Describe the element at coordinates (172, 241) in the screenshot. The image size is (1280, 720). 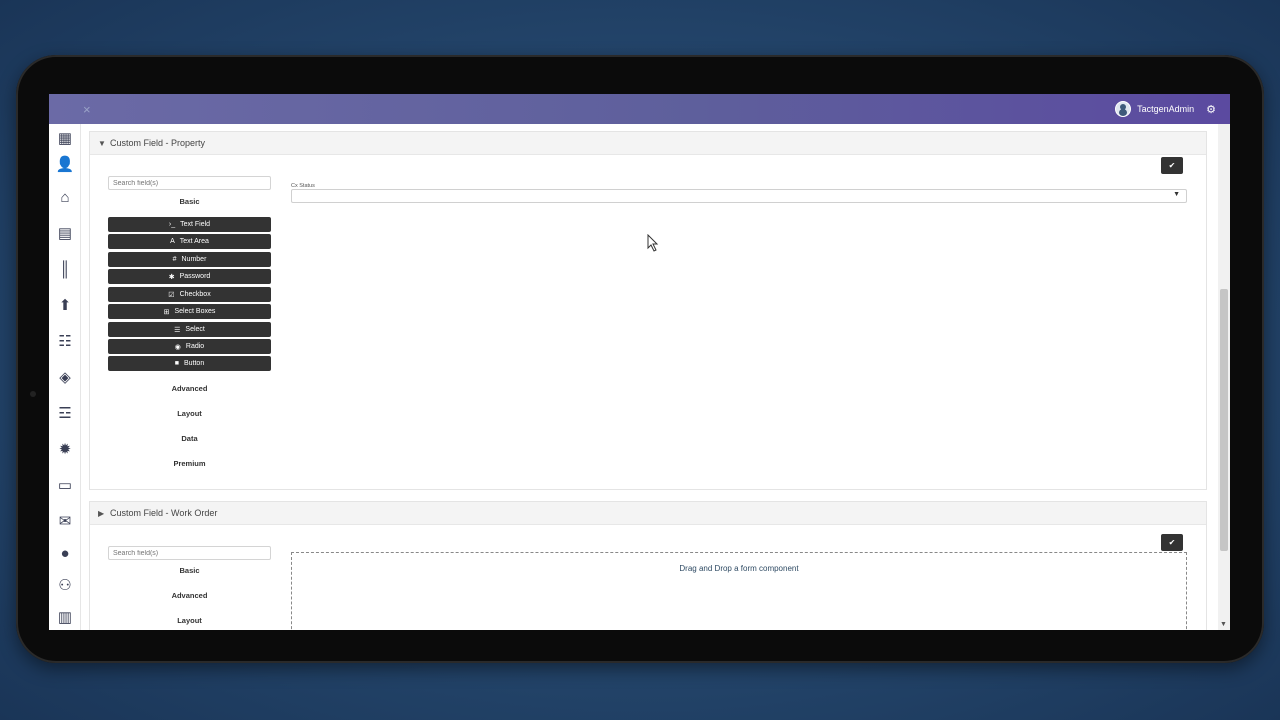
I see `font-icon: A` at that location.